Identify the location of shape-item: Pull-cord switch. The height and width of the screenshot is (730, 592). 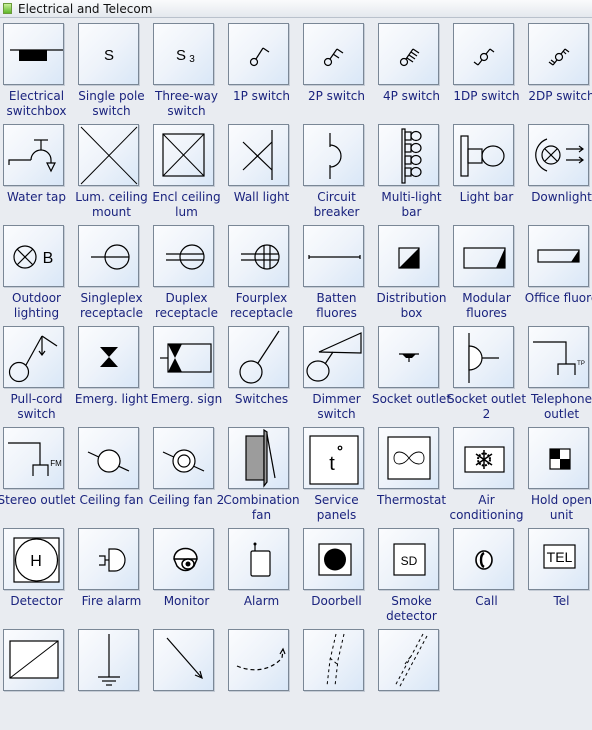
(37, 376).